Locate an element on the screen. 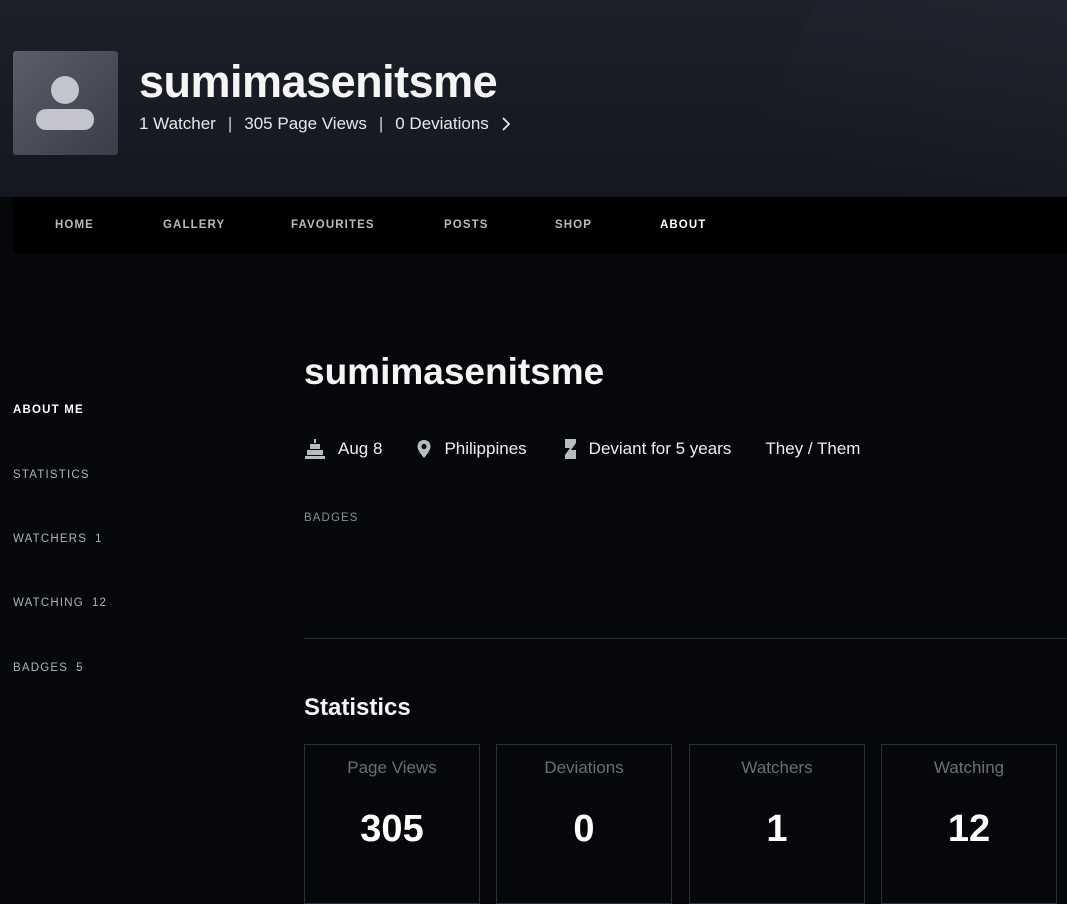 This screenshot has width=1067, height=904. tab-about: ABOUT is located at coordinates (683, 225).